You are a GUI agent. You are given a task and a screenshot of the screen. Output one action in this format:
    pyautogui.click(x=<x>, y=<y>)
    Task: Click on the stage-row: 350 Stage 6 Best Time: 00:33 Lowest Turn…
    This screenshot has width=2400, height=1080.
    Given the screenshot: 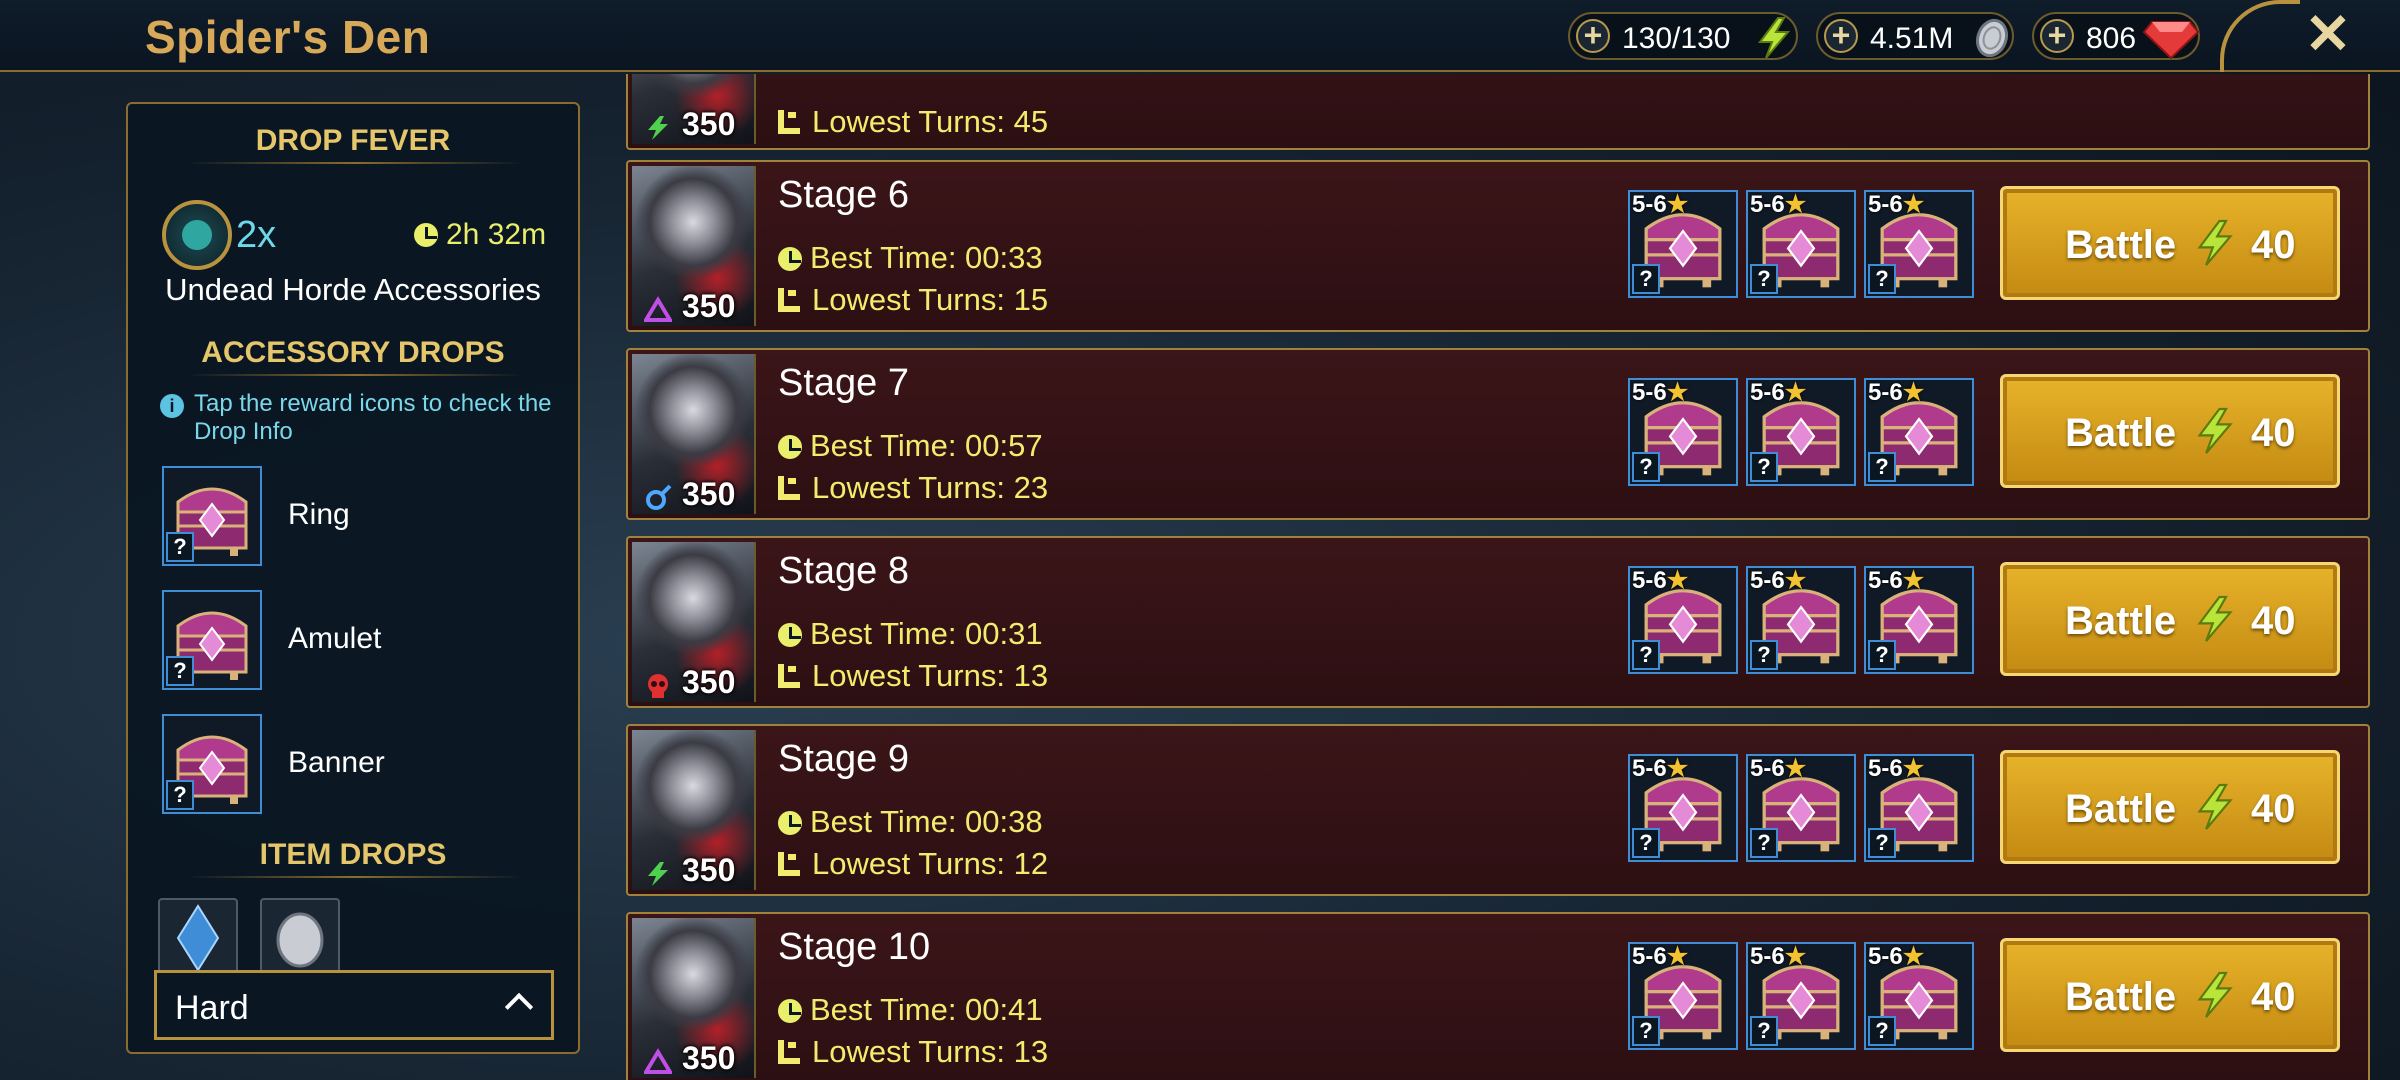 What is the action you would take?
    pyautogui.click(x=1498, y=246)
    